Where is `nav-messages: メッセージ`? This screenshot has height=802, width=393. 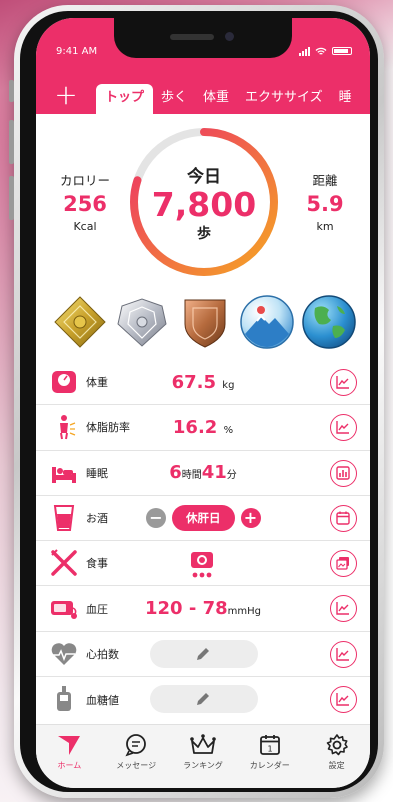
nav-messages: メッセージ is located at coordinates (136, 756).